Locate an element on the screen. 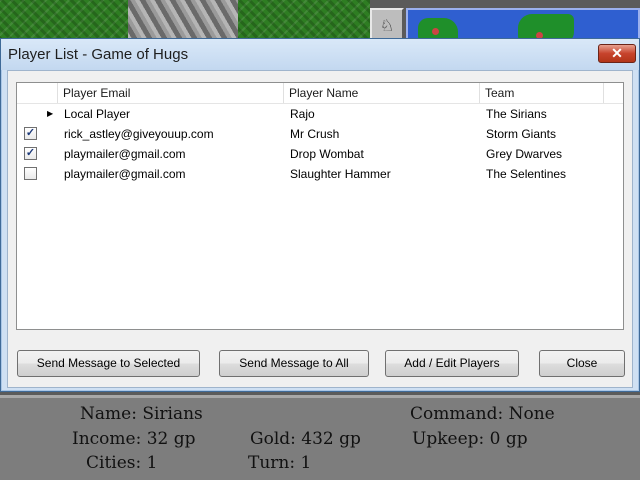 The width and height of the screenshot is (640, 480). status-command: Command: None is located at coordinates (482, 414).